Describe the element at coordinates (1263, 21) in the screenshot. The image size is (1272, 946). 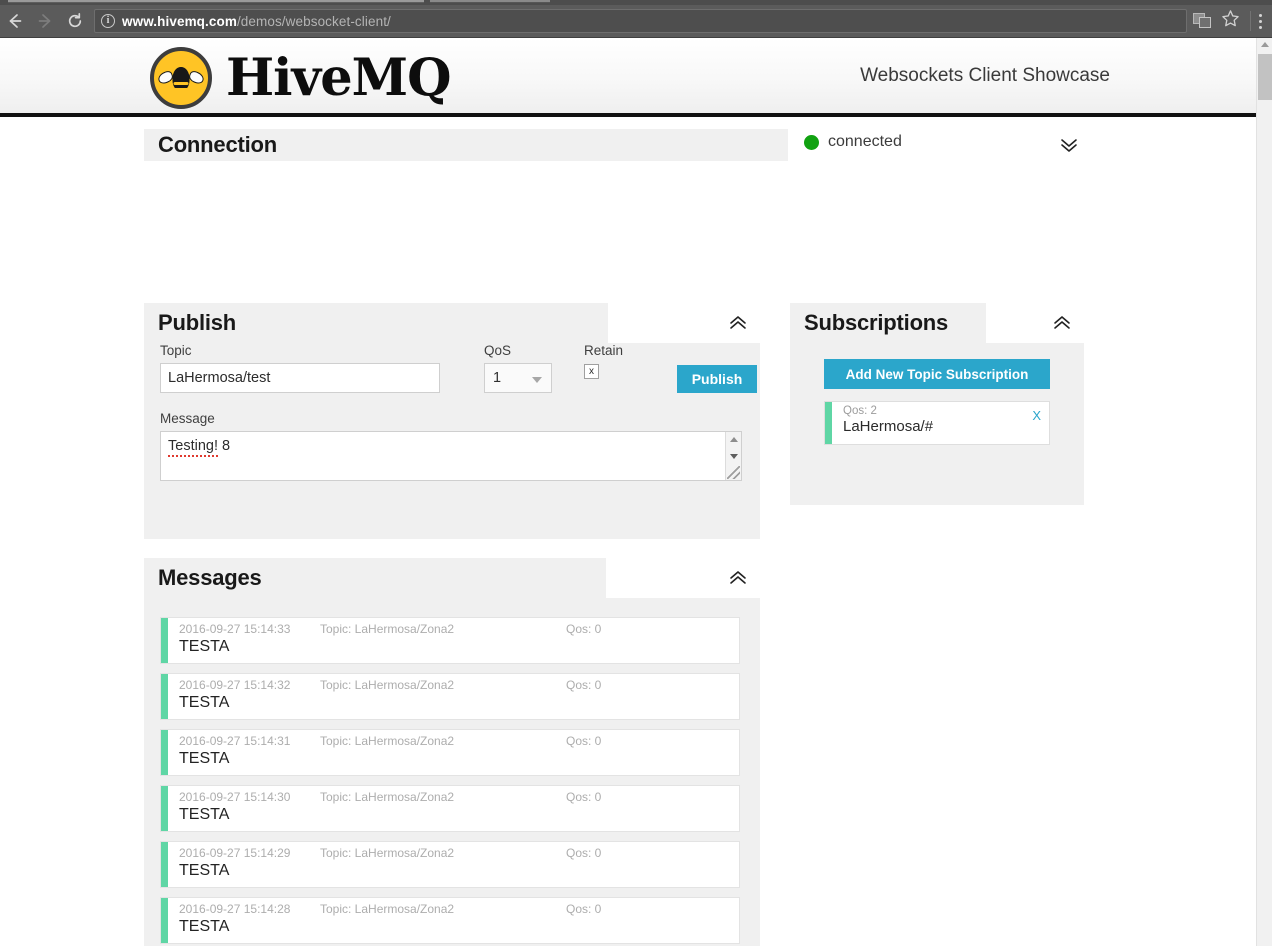
I see `three-dot-menu-icon` at that location.